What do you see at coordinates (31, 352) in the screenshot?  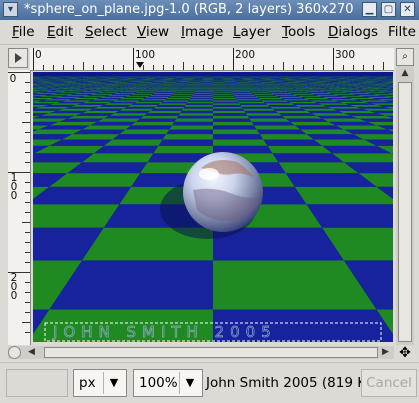 I see `left-arrow-icon: ◀` at bounding box center [31, 352].